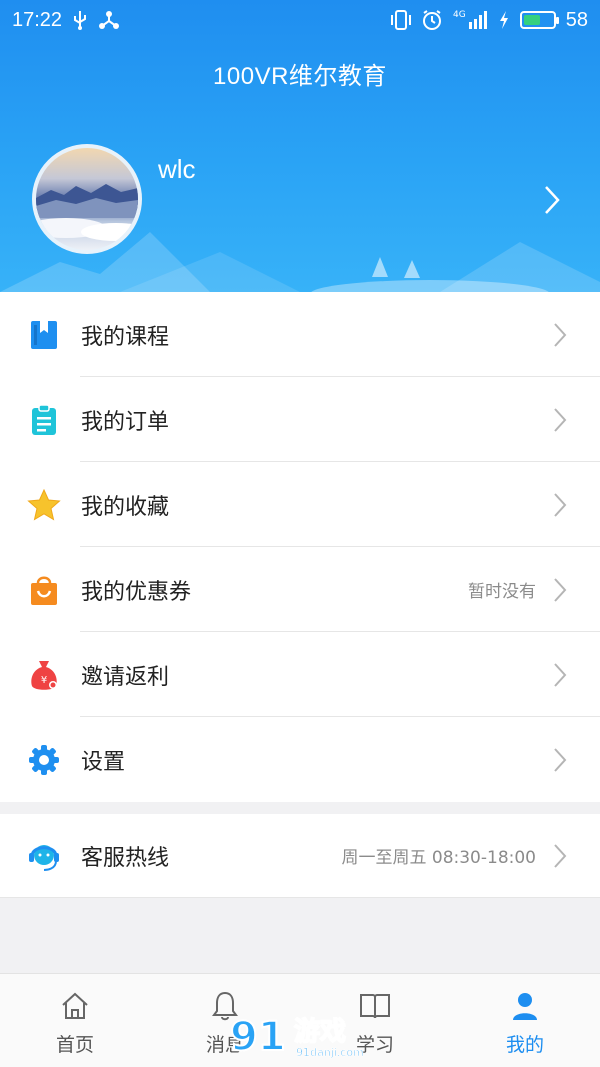 This screenshot has height=1067, width=600. Describe the element at coordinates (125, 677) in the screenshot. I see `menu-label: 邀请返利` at that location.